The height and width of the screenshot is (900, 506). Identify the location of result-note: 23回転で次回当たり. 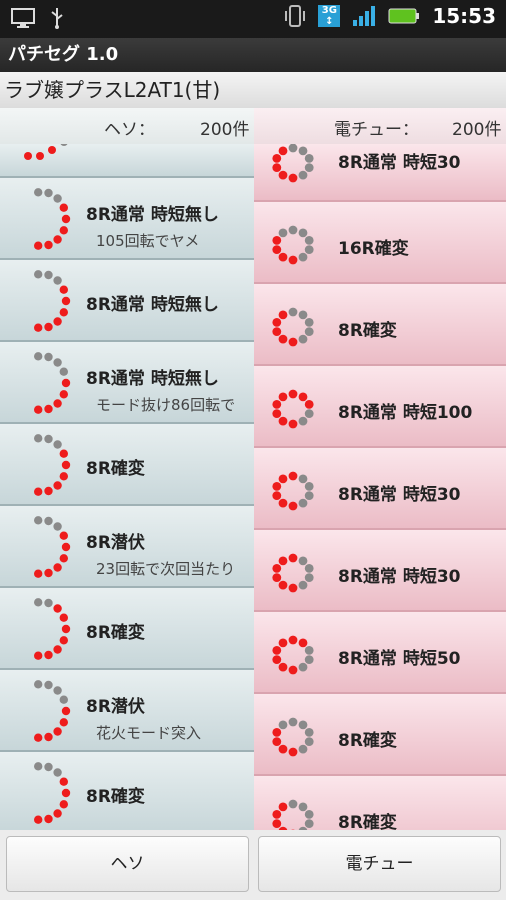
(166, 569).